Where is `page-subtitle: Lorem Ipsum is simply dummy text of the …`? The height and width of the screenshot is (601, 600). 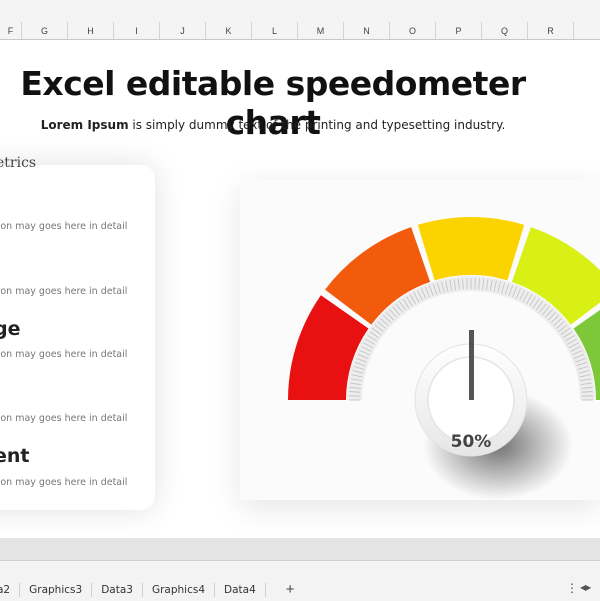
page-subtitle: Lorem Ipsum is simply dummy text of the … is located at coordinates (273, 125).